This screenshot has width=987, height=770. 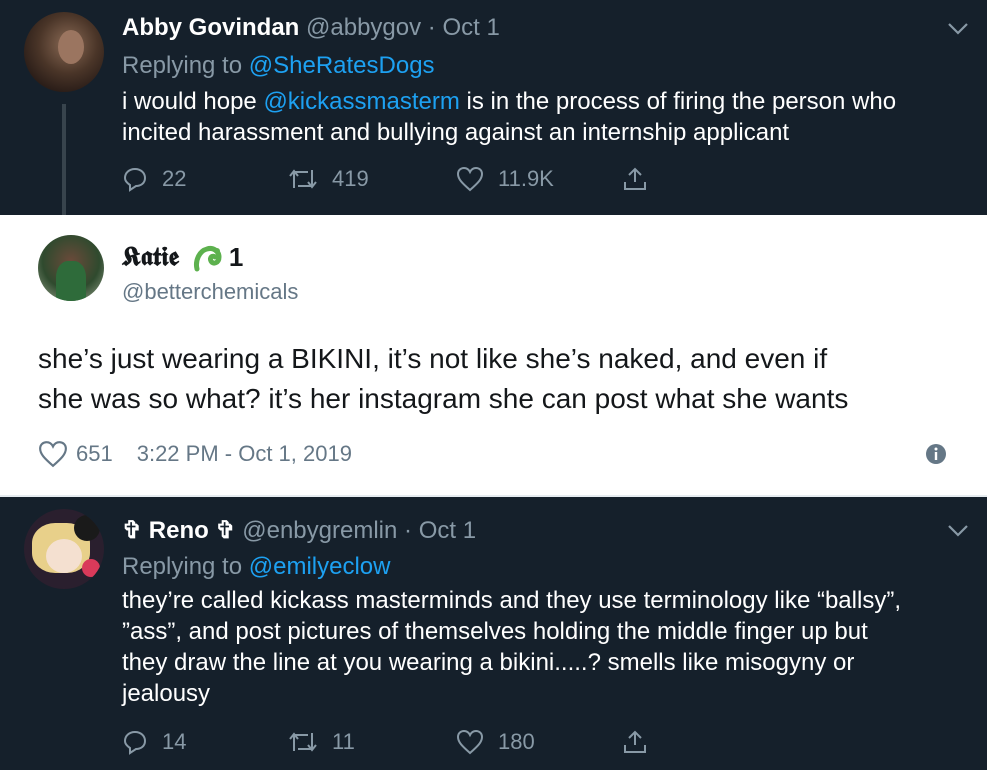 I want to click on retweet-action: 419, so click(x=328, y=179).